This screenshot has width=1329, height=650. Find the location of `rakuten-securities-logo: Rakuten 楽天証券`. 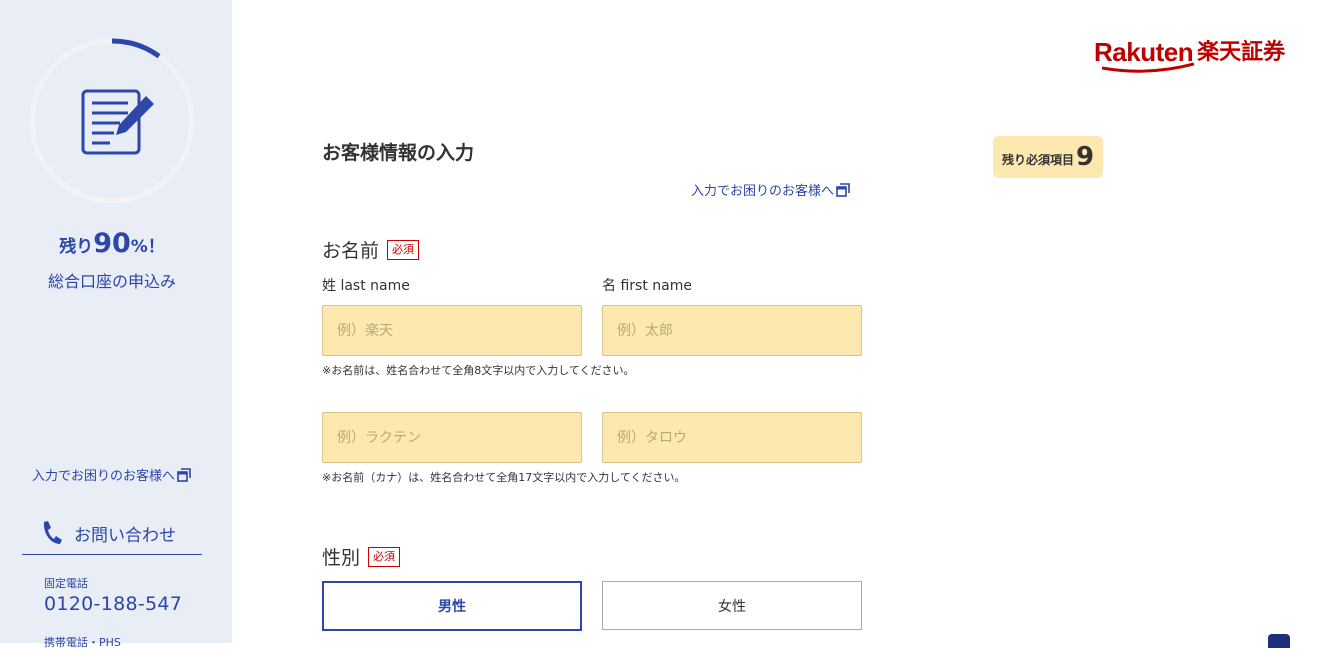

rakuten-securities-logo: Rakuten 楽天証券 is located at coordinates (1189, 56).